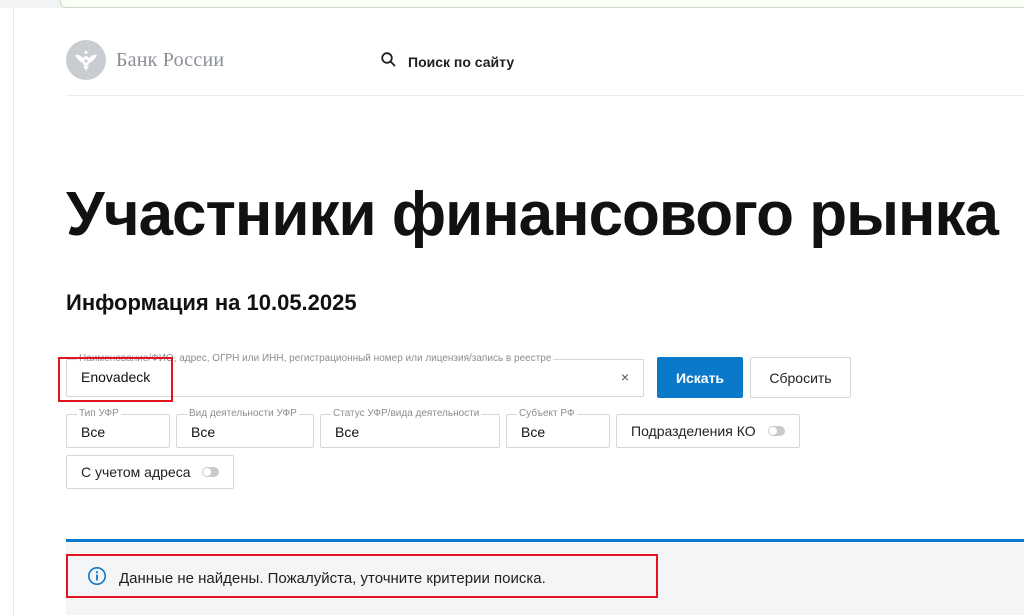  Describe the element at coordinates (243, 414) in the screenshot. I see `filter-label: Вид деятельности УФР` at that location.